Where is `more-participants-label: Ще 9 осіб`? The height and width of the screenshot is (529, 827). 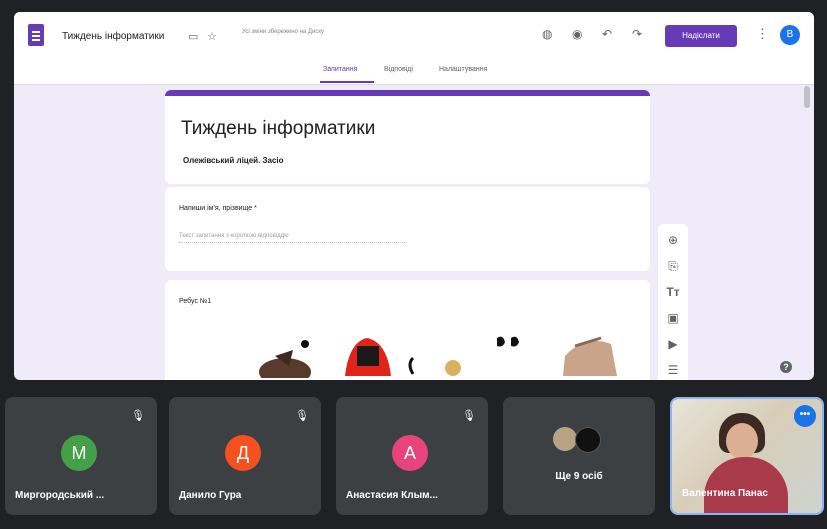
more-participants-label: Ще 9 осіб is located at coordinates (579, 476).